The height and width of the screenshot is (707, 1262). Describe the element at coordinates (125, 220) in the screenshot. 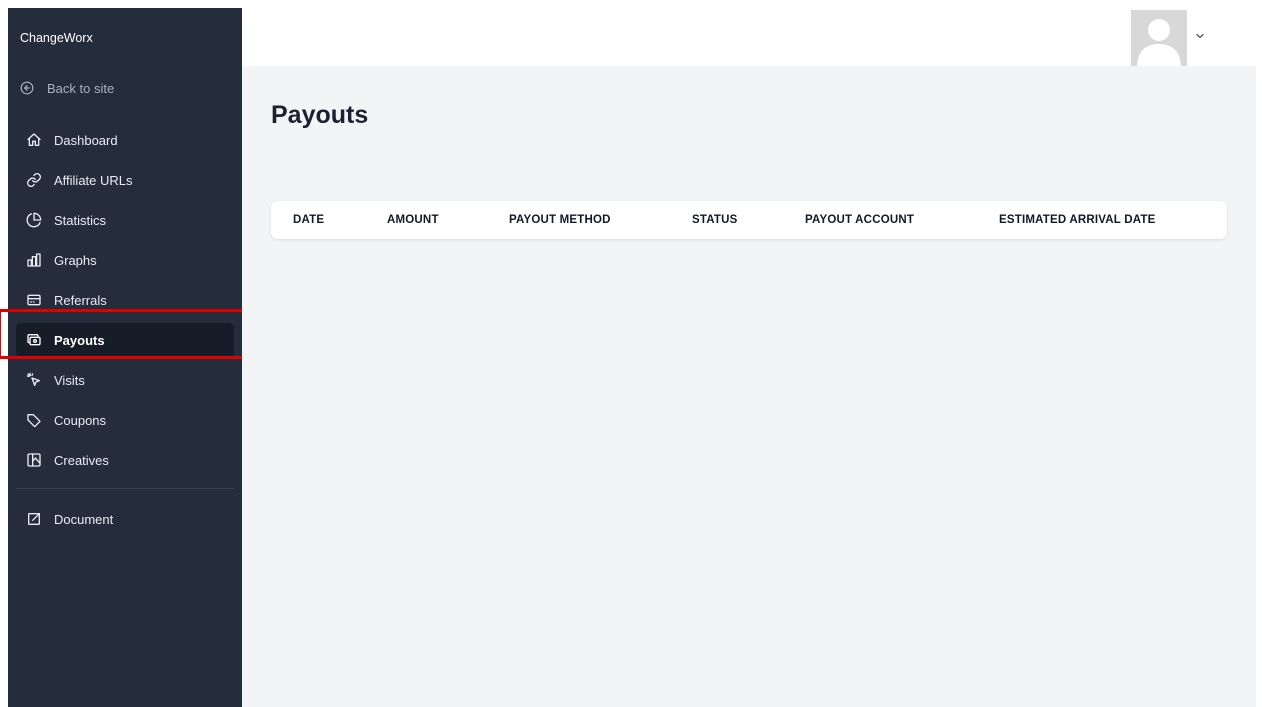

I see `sidebar-item-statistics: Statistics` at that location.